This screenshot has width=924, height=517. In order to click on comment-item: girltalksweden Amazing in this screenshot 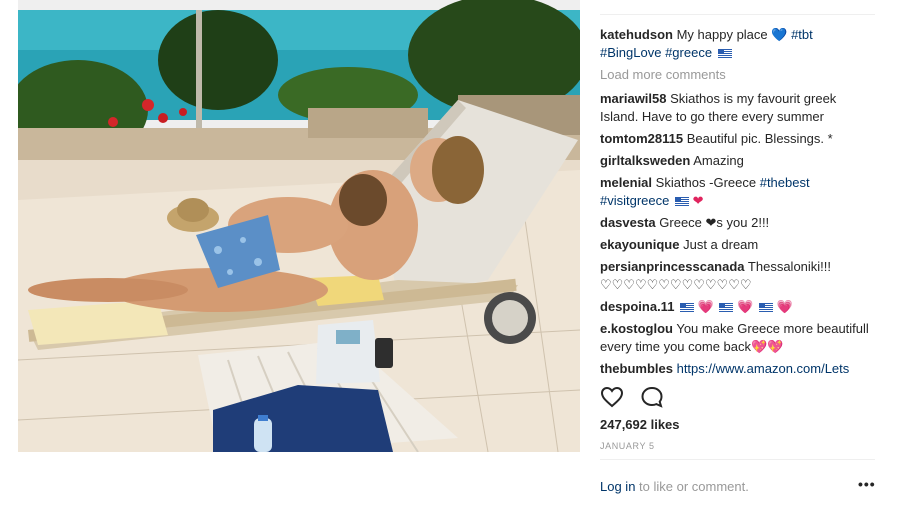, I will do `click(736, 161)`.